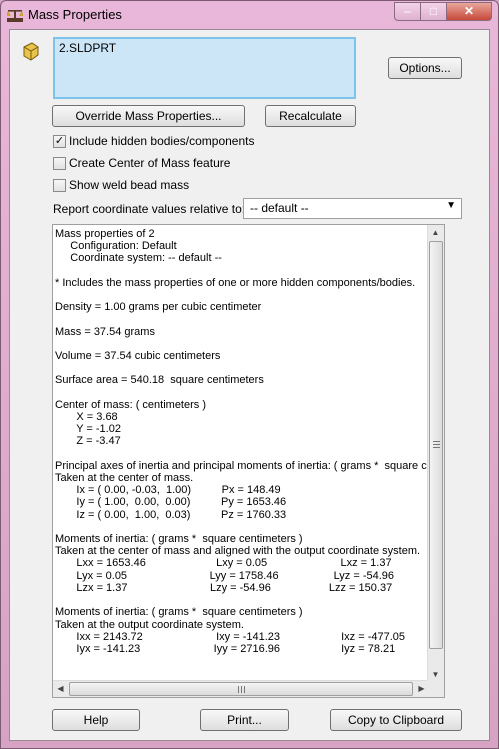 Image resolution: width=499 pixels, height=749 pixels. Describe the element at coordinates (31, 51) in the screenshot. I see `selected-items-icon` at that location.